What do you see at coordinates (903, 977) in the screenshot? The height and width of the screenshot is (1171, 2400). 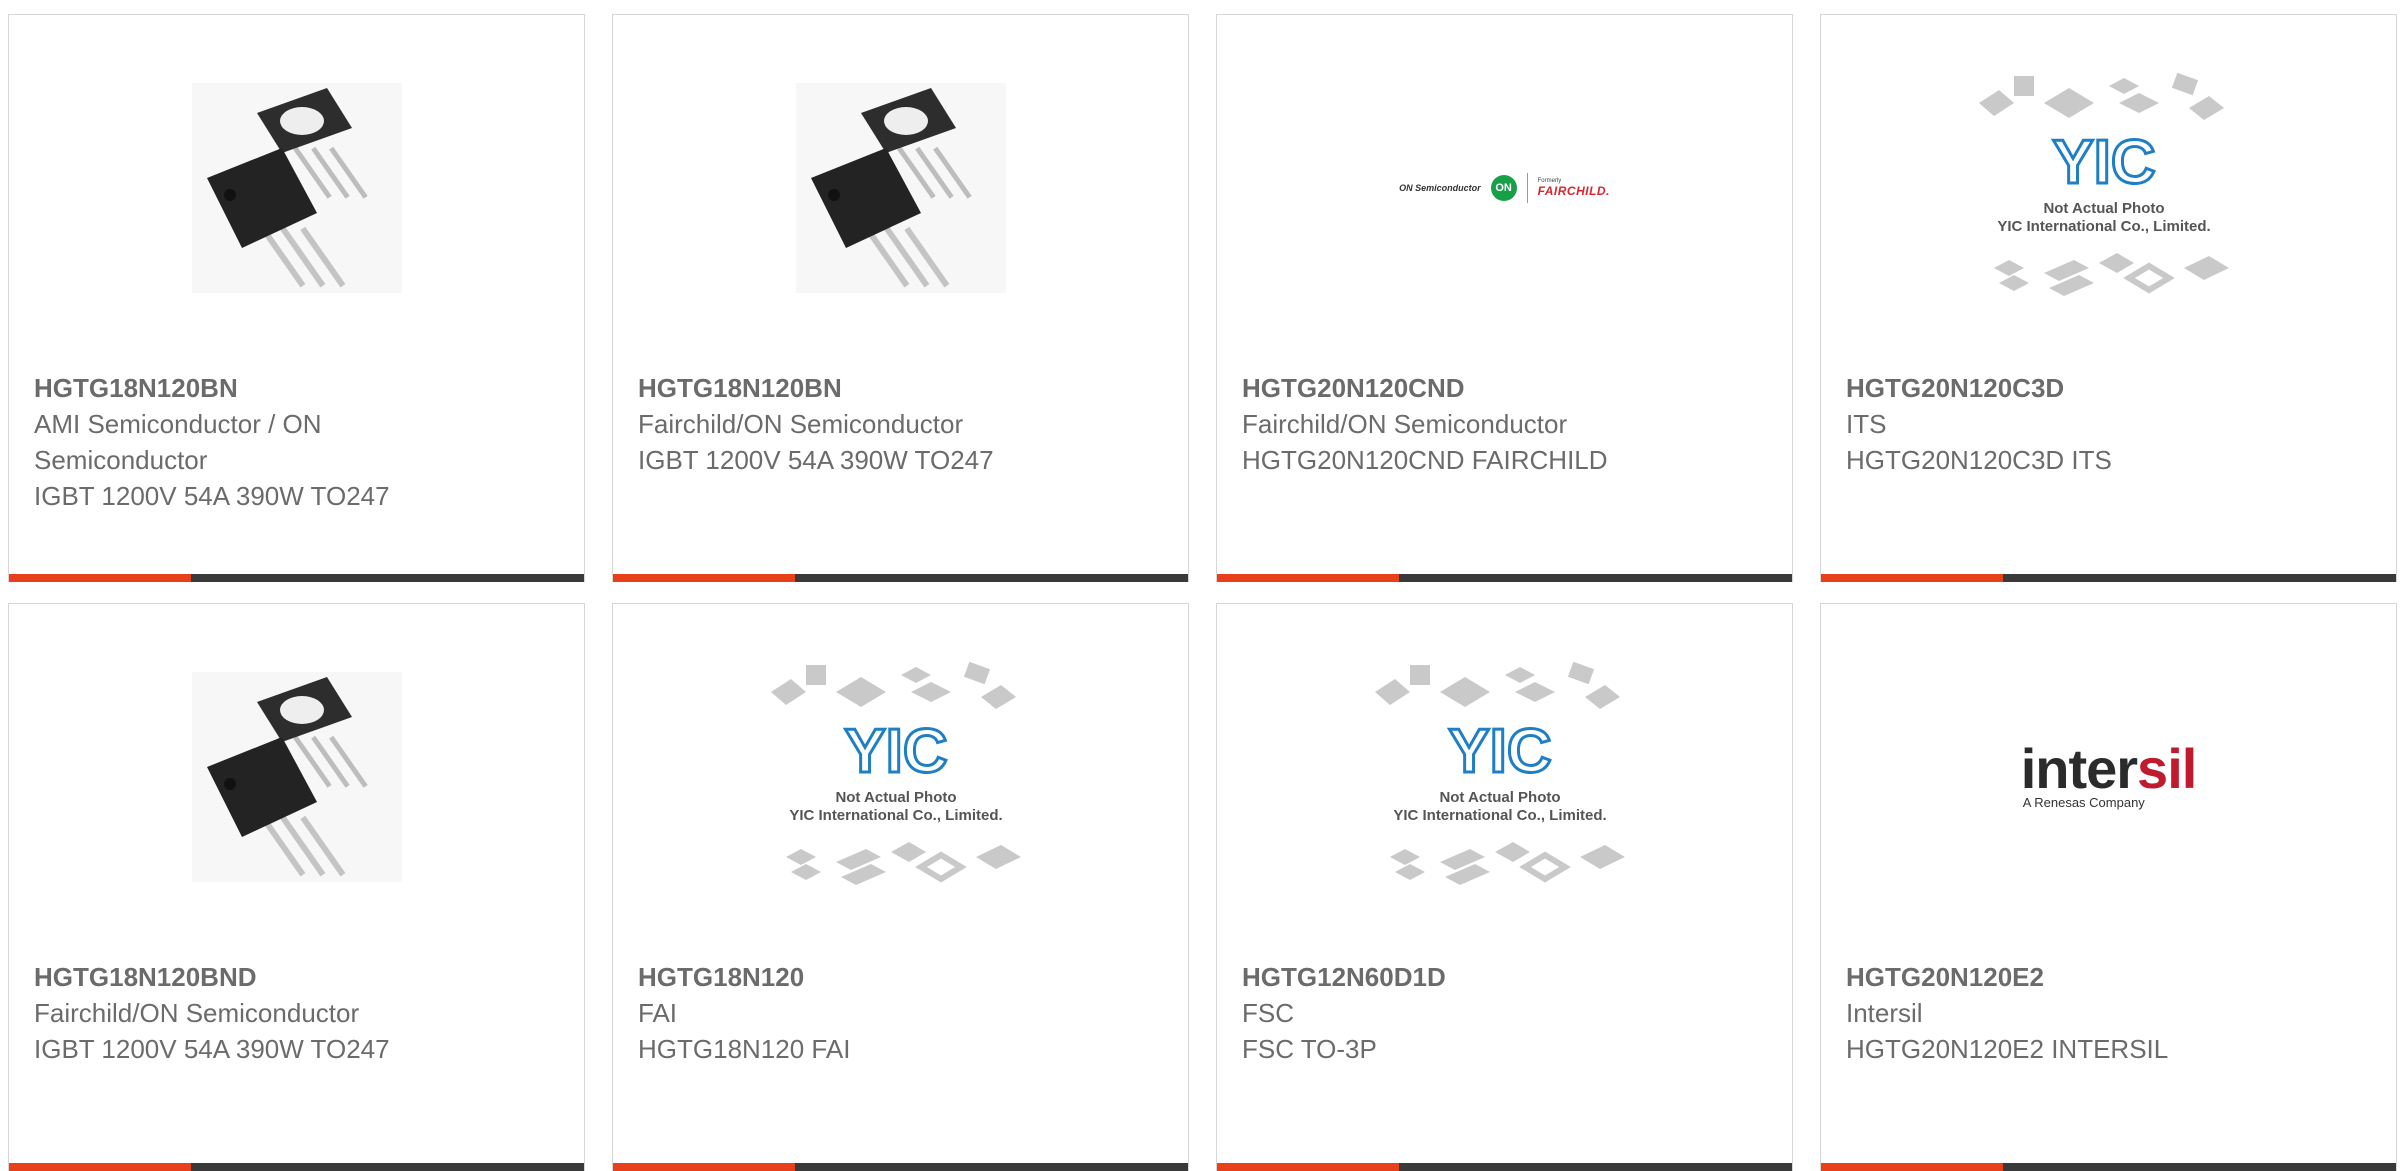 I see `part-number: HGTG18N120` at bounding box center [903, 977].